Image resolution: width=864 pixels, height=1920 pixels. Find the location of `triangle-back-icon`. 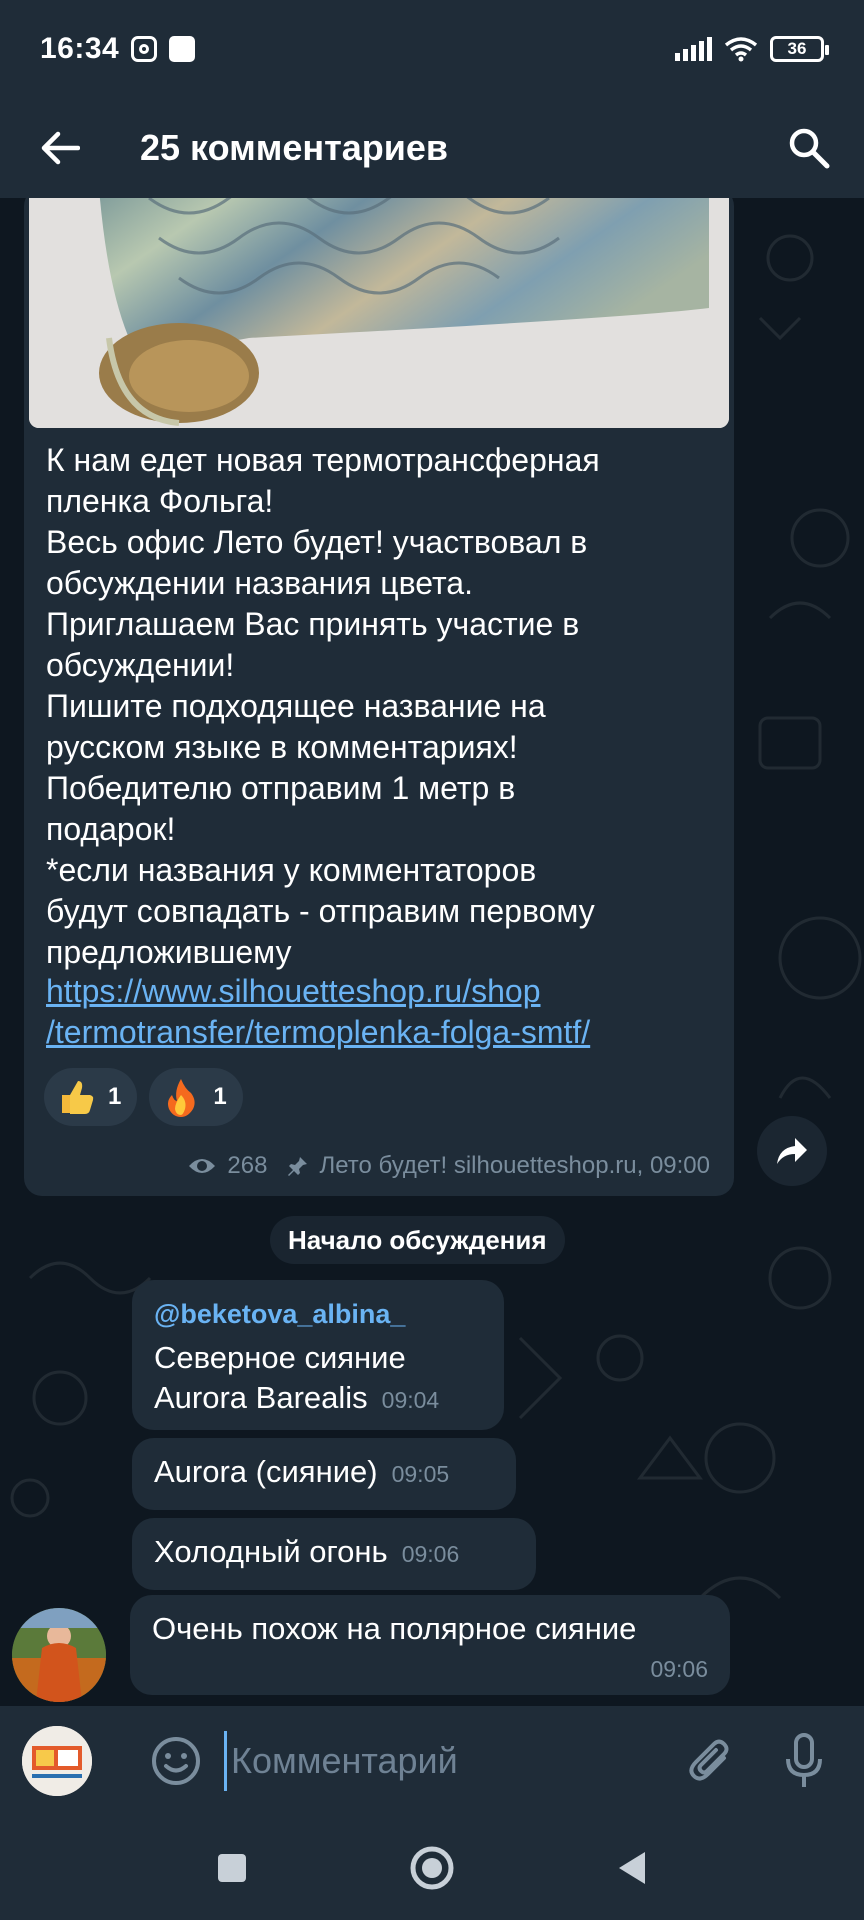

triangle-back-icon is located at coordinates (632, 1868).